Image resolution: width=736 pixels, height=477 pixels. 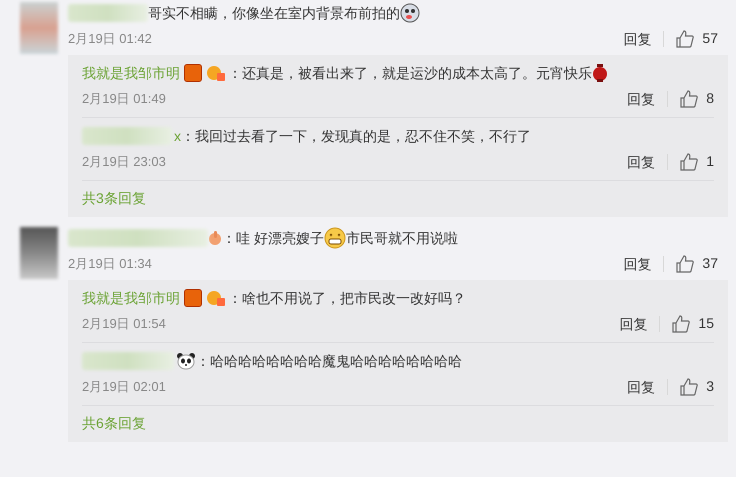 I want to click on comment-text: ：我回过去看了一下，发现真的是，忍不住不笑，不行了, so click(x=356, y=136).